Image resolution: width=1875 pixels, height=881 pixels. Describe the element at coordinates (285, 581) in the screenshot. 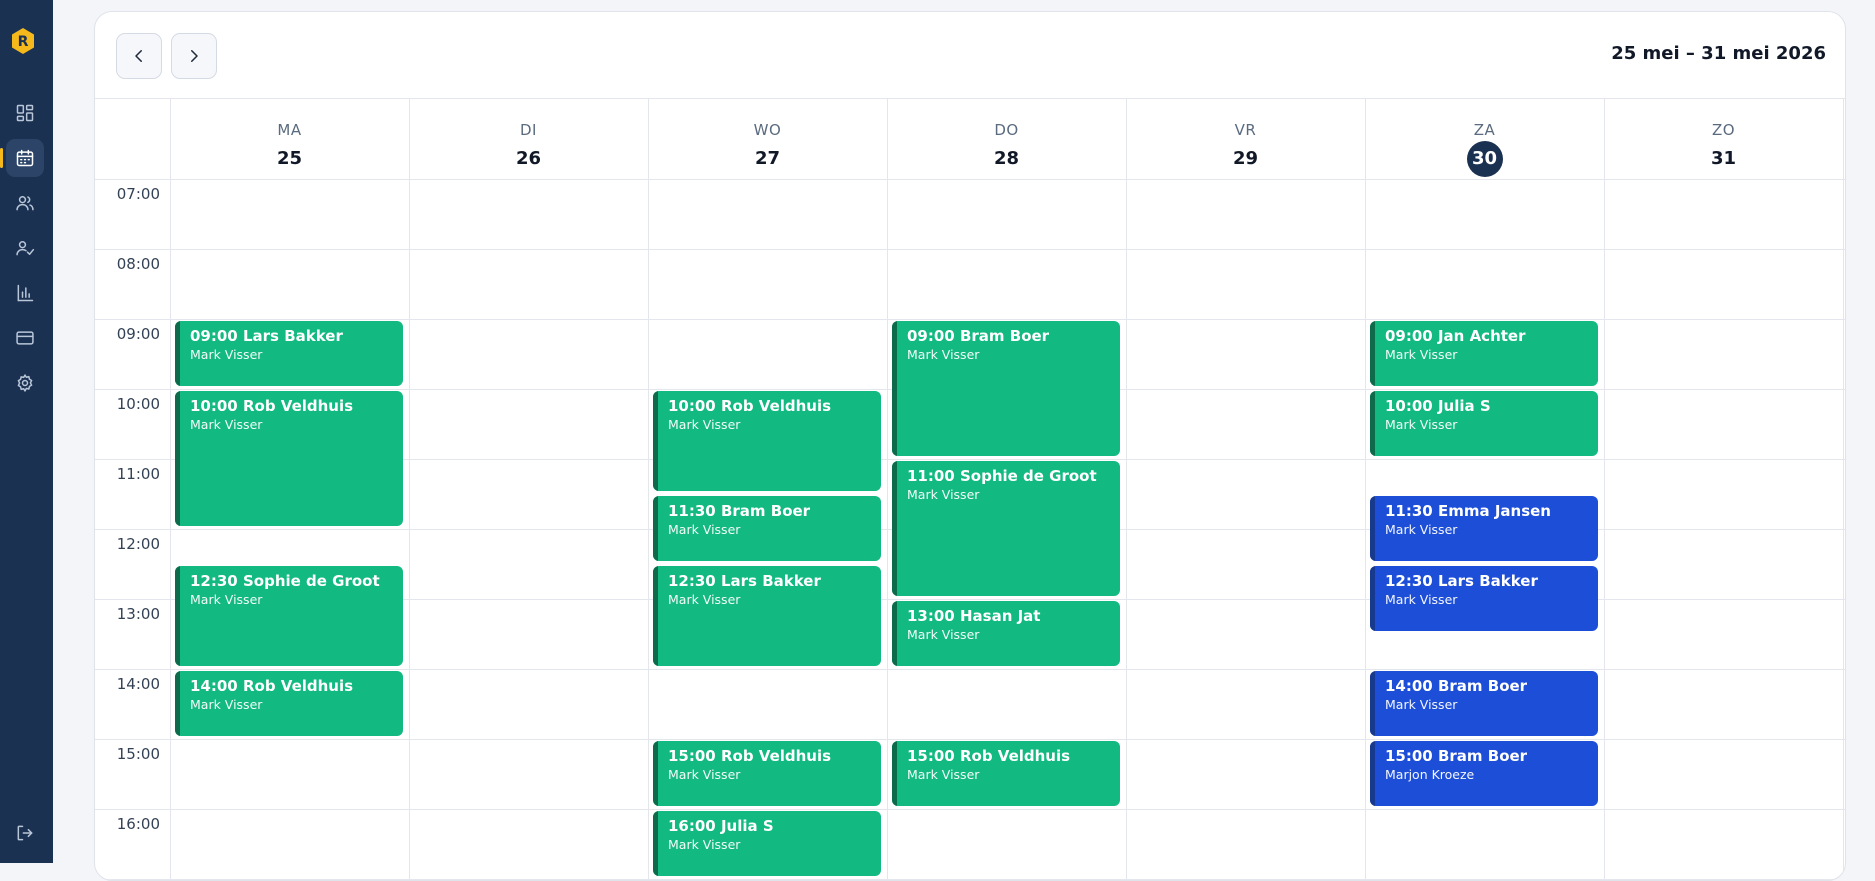

I see `appointment-title: 12:30 Sophie de Groot` at that location.